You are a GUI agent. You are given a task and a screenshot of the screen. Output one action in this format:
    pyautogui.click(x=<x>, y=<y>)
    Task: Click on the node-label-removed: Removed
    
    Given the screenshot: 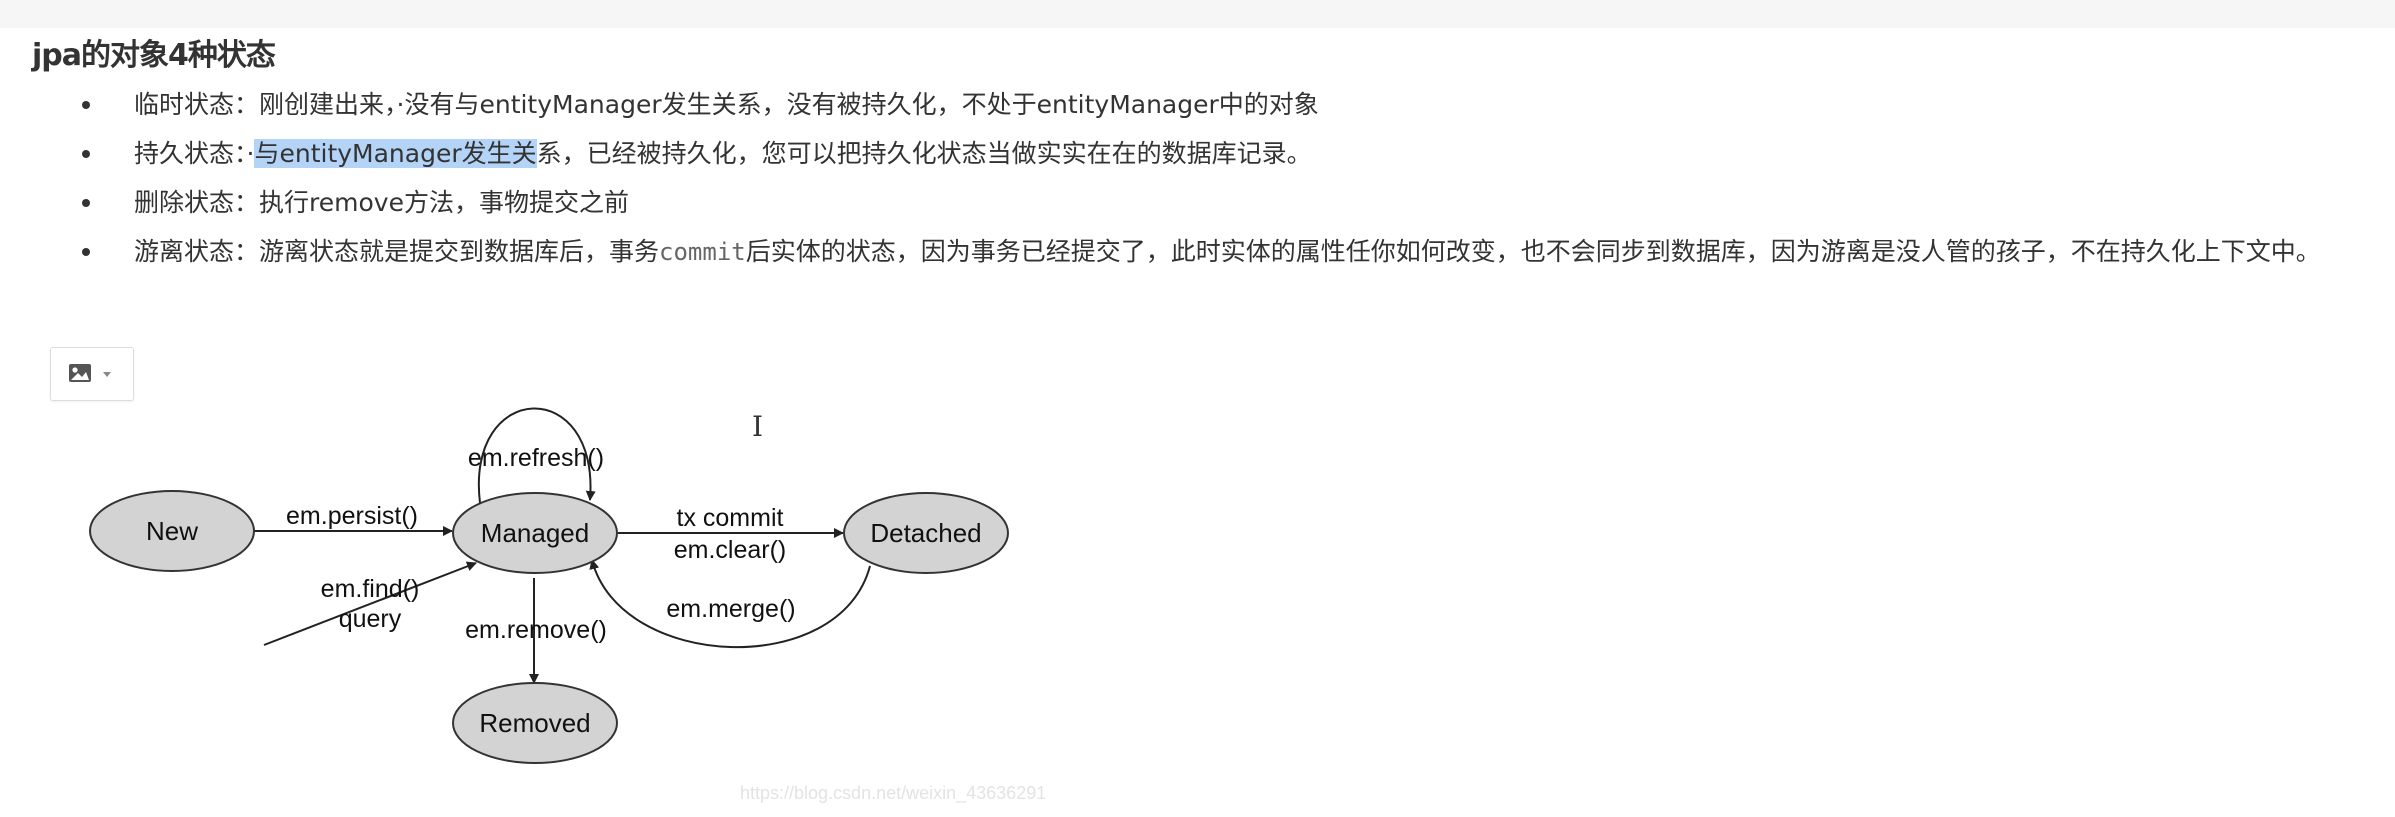 What is the action you would take?
    pyautogui.click(x=534, y=723)
    